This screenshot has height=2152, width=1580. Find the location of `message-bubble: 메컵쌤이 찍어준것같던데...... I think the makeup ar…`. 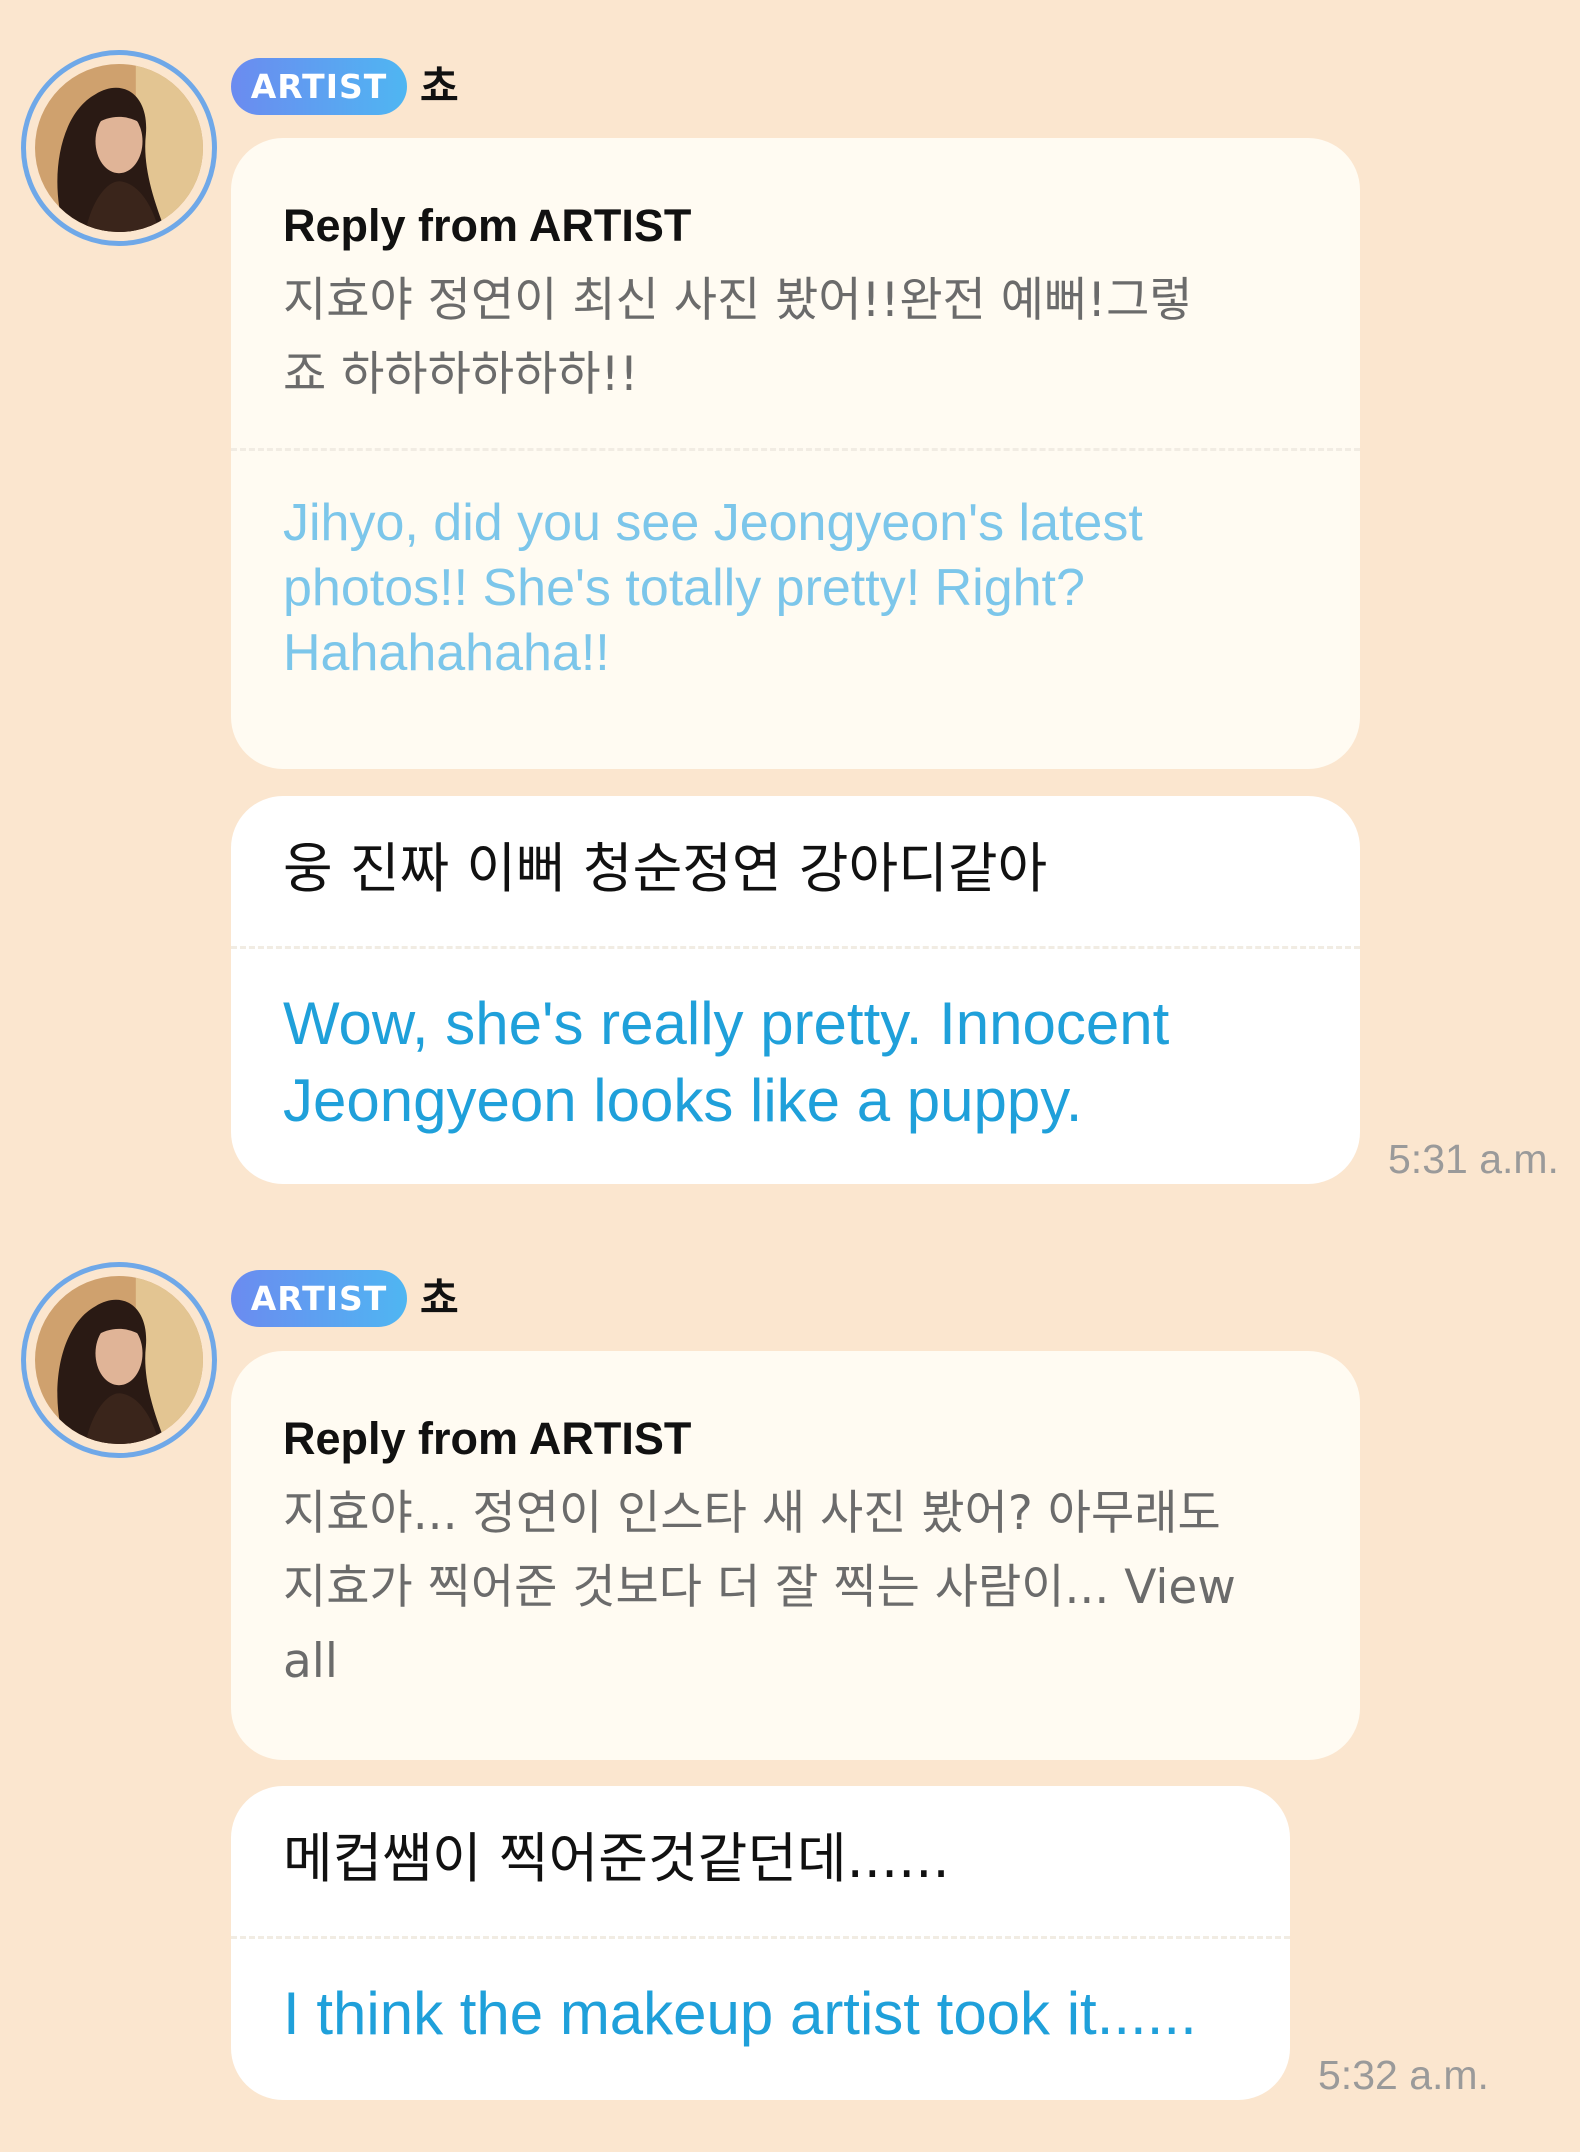

message-bubble: 메컵쌤이 찍어준것같던데...... I think the makeup ar… is located at coordinates (760, 1943).